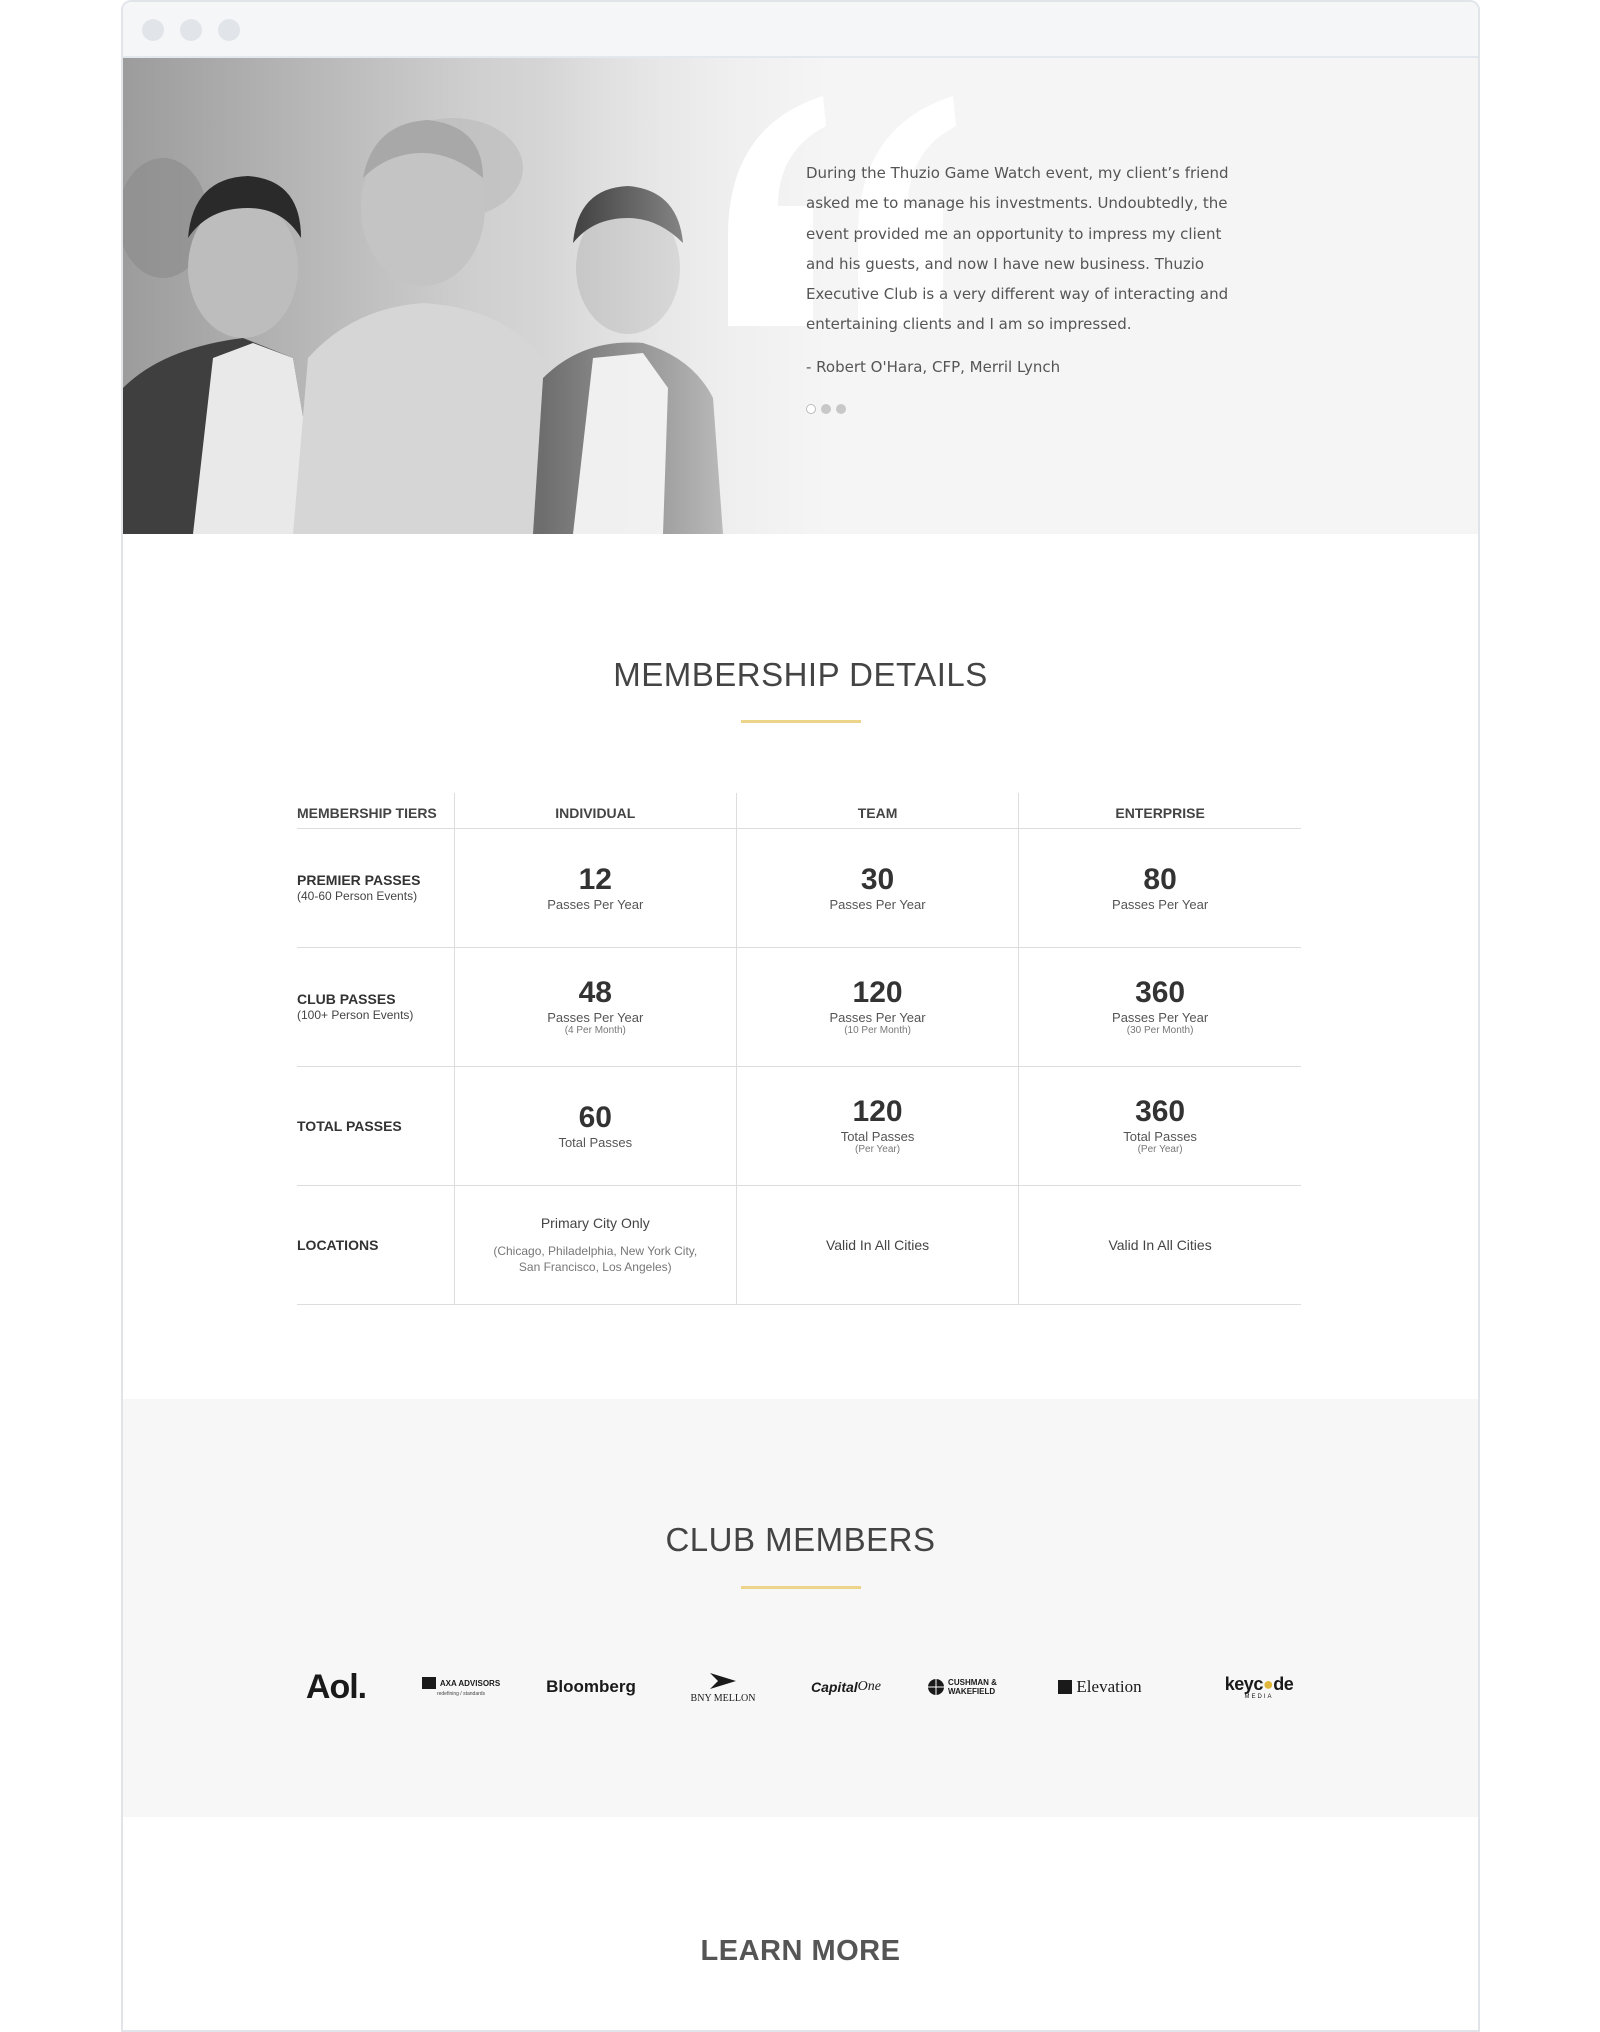 This screenshot has height=2032, width=1600. What do you see at coordinates (229, 30) in the screenshot?
I see `maximize-window-dot` at bounding box center [229, 30].